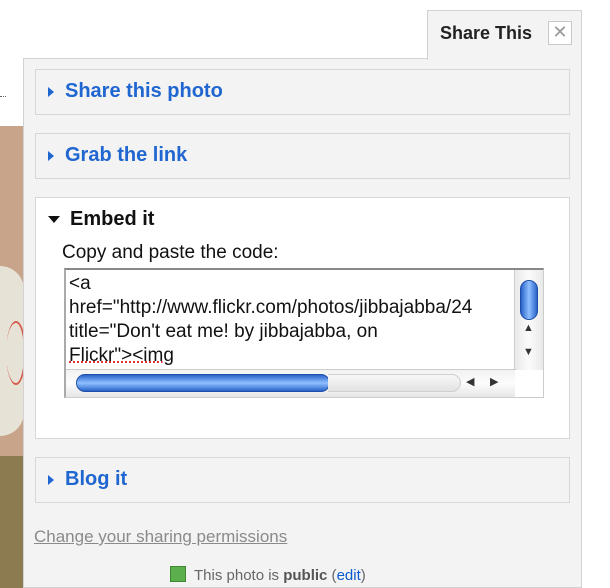 This screenshot has width=610, height=588. Describe the element at coordinates (394, 383) in the screenshot. I see `horizontal-scroll-track` at that location.